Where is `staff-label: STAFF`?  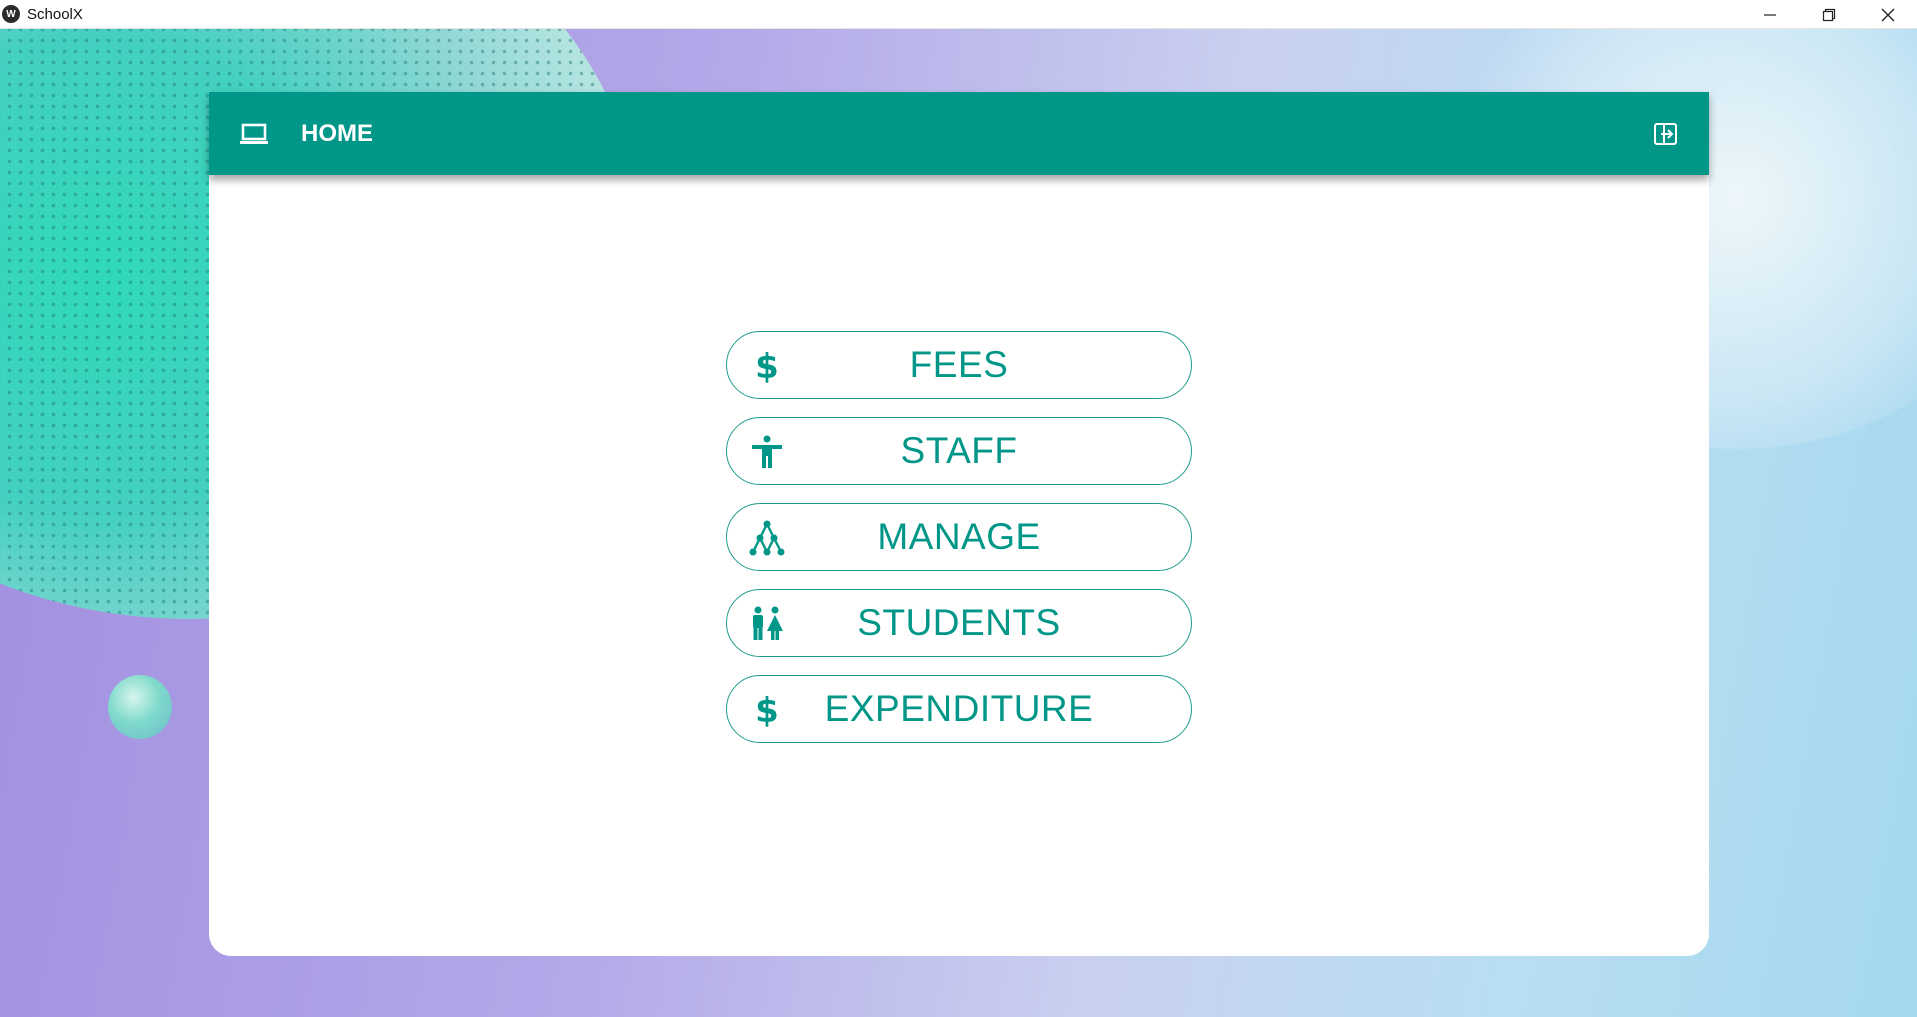 staff-label: STAFF is located at coordinates (959, 450).